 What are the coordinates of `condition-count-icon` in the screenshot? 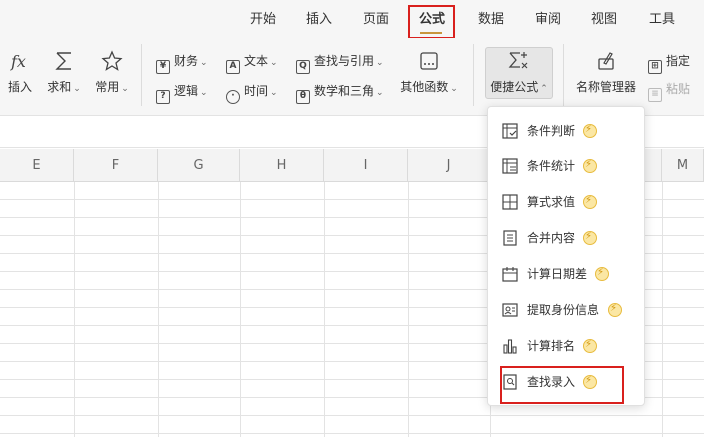 It's located at (510, 166).